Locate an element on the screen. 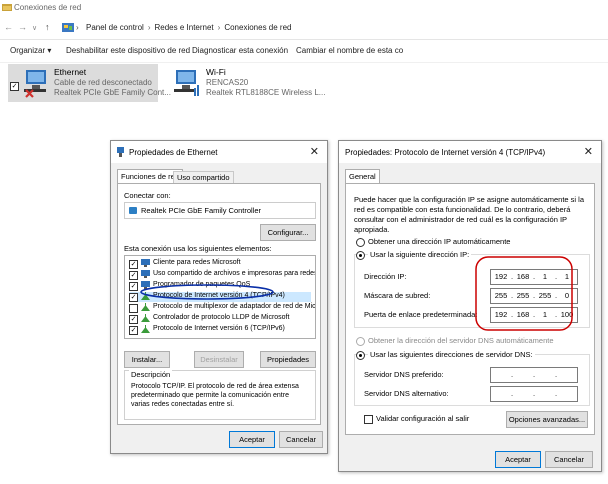  validate-label: Validar configuración al salir is located at coordinates (422, 418).